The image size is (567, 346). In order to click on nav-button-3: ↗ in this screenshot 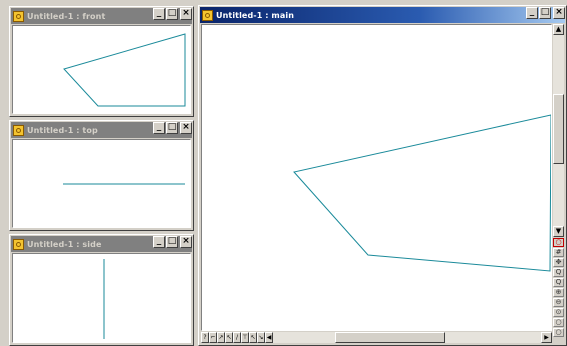, I will do `click(221, 337)`.